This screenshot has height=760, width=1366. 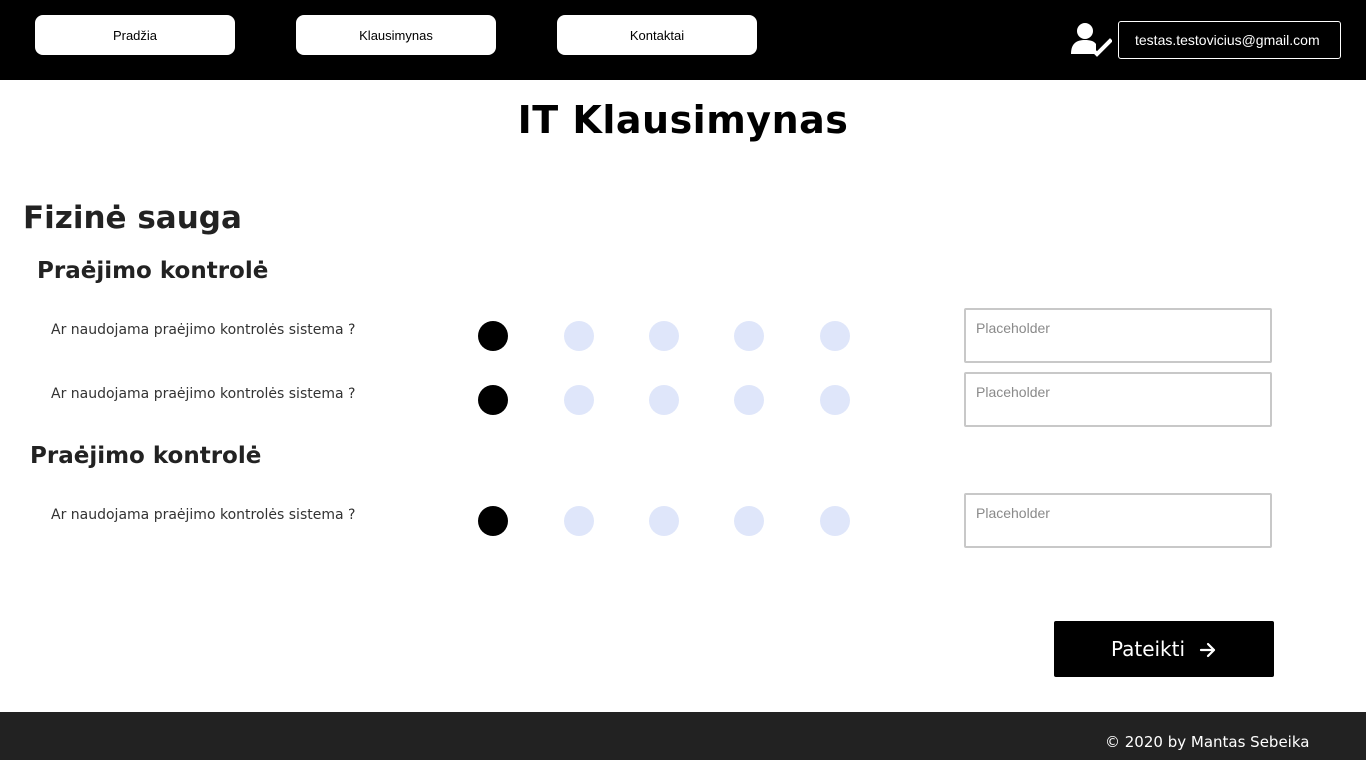 I want to click on nav-button-klausimynas: Klausimynas, so click(x=396, y=35).